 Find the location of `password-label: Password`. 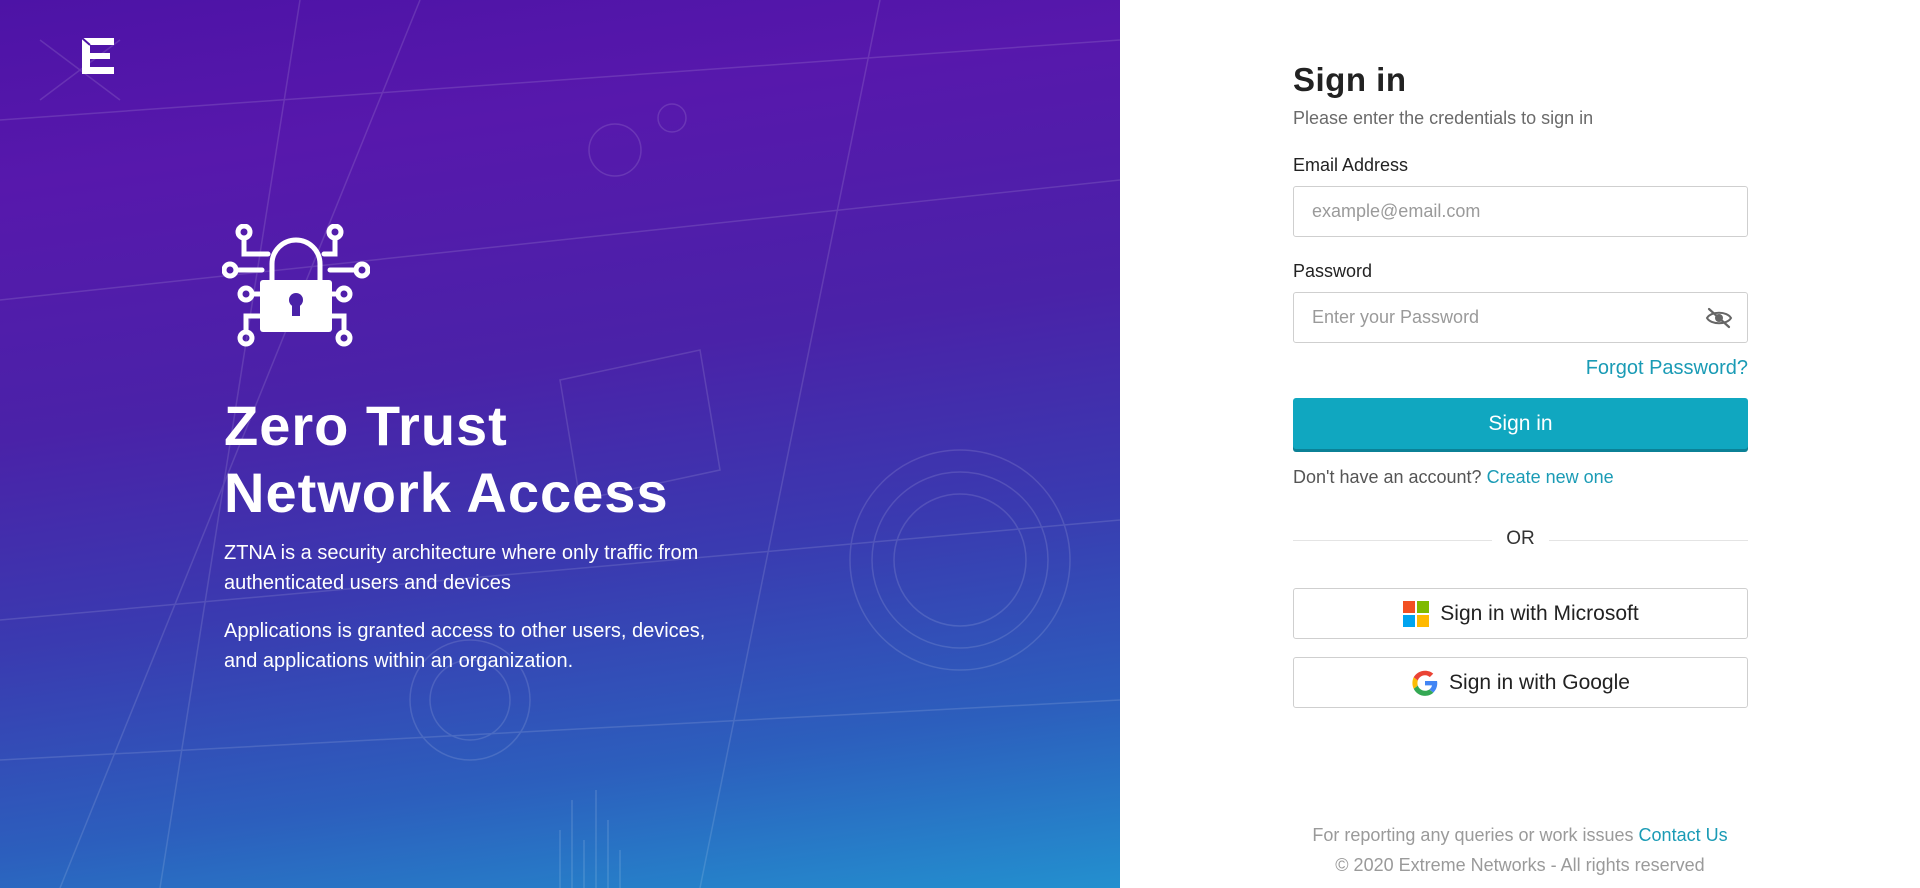

password-label: Password is located at coordinates (1333, 271).